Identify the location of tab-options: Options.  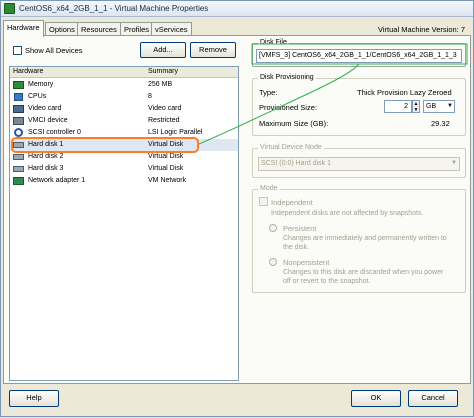
(62, 29).